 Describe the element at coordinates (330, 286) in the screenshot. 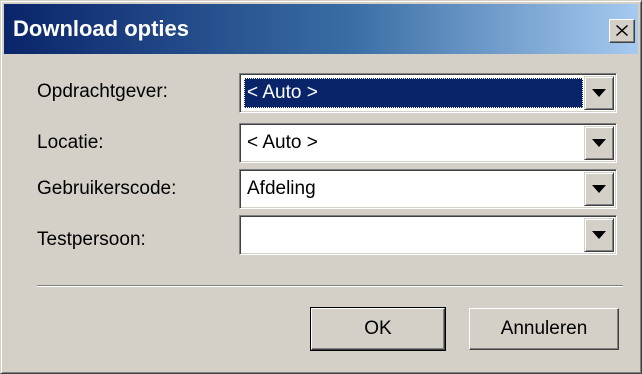

I see `separator-line` at that location.